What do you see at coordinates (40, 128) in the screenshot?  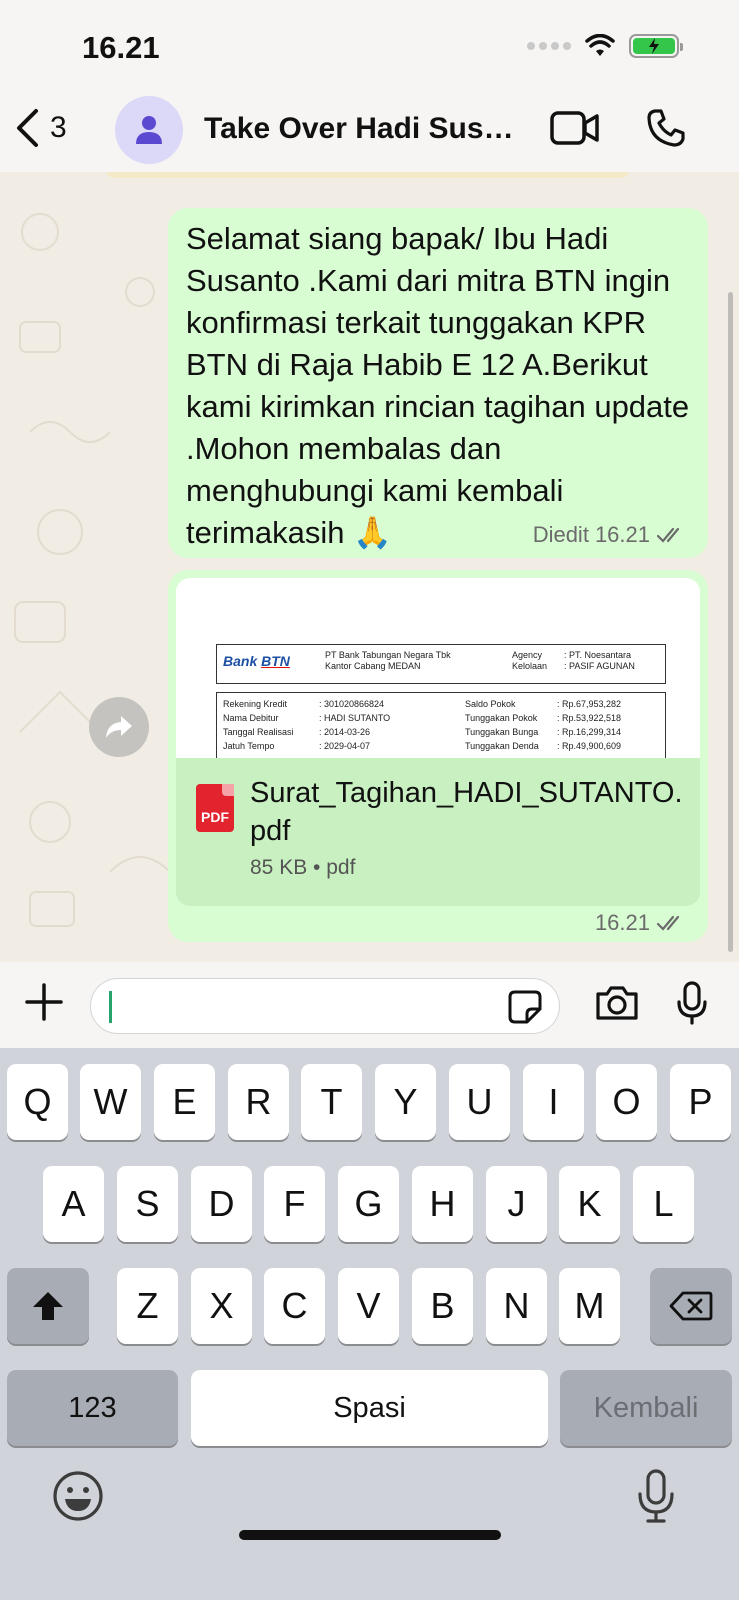 I see `back-button: 3` at bounding box center [40, 128].